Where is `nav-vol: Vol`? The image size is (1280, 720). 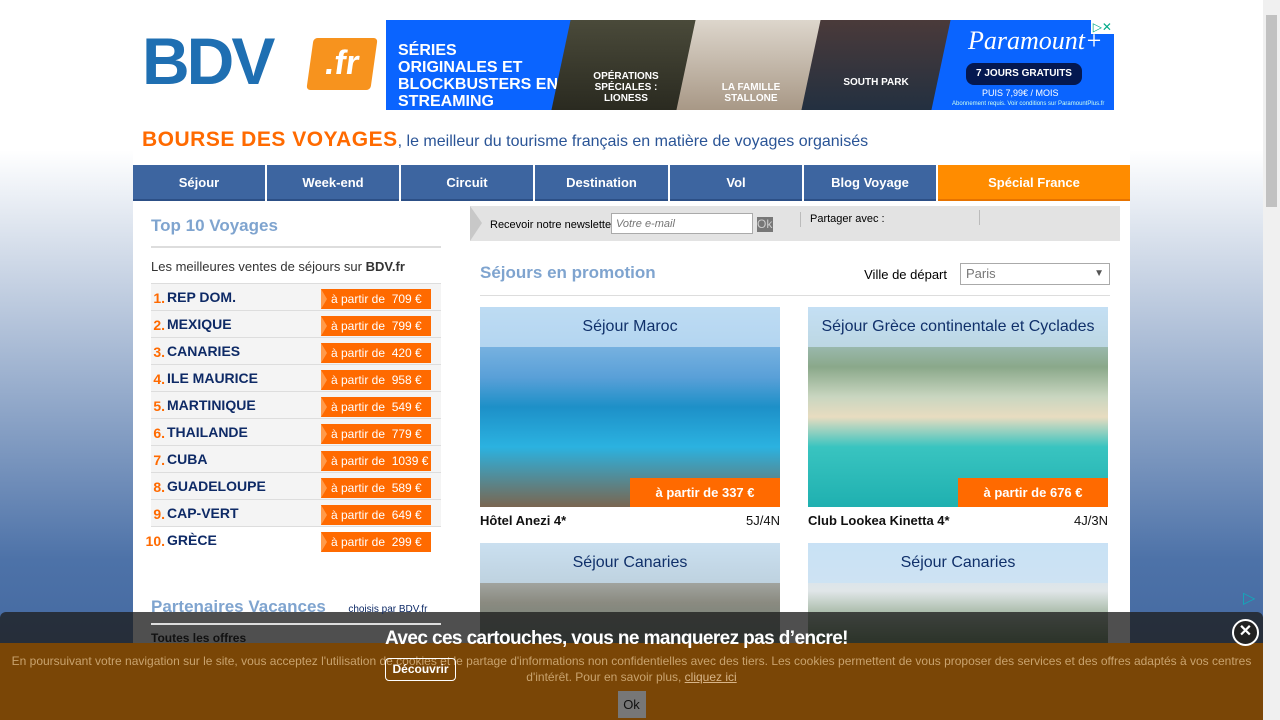 nav-vol: Vol is located at coordinates (736, 183).